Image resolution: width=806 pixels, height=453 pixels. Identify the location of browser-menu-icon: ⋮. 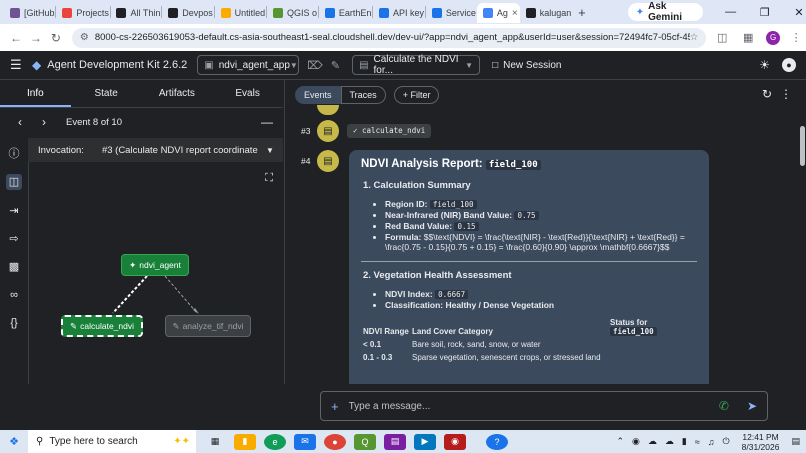
(796, 37).